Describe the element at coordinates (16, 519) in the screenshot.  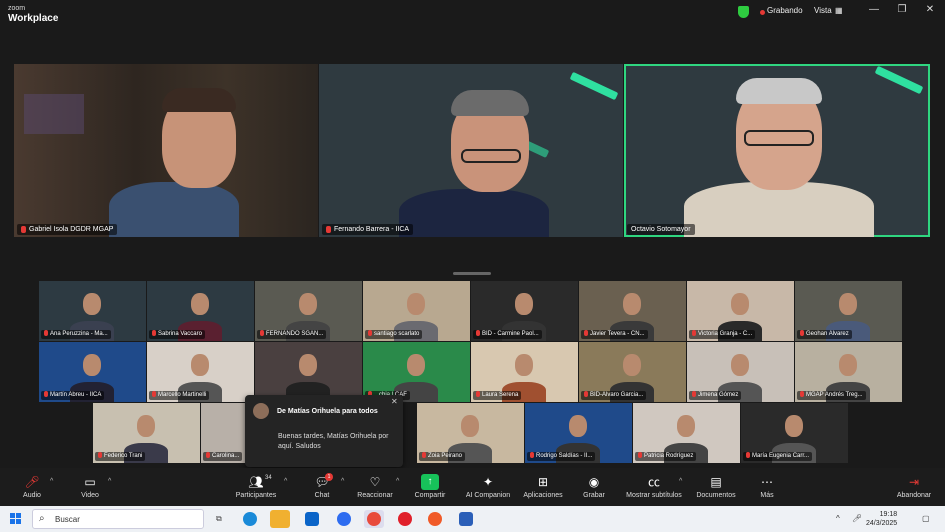
I see `windows-start-icon` at that location.